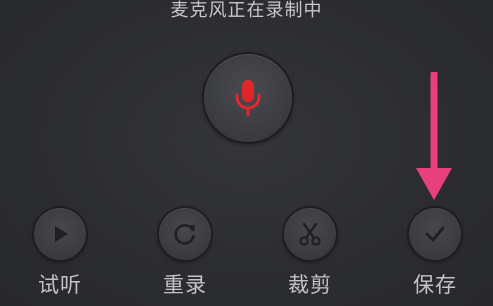  I want to click on scissors-icon, so click(310, 234).